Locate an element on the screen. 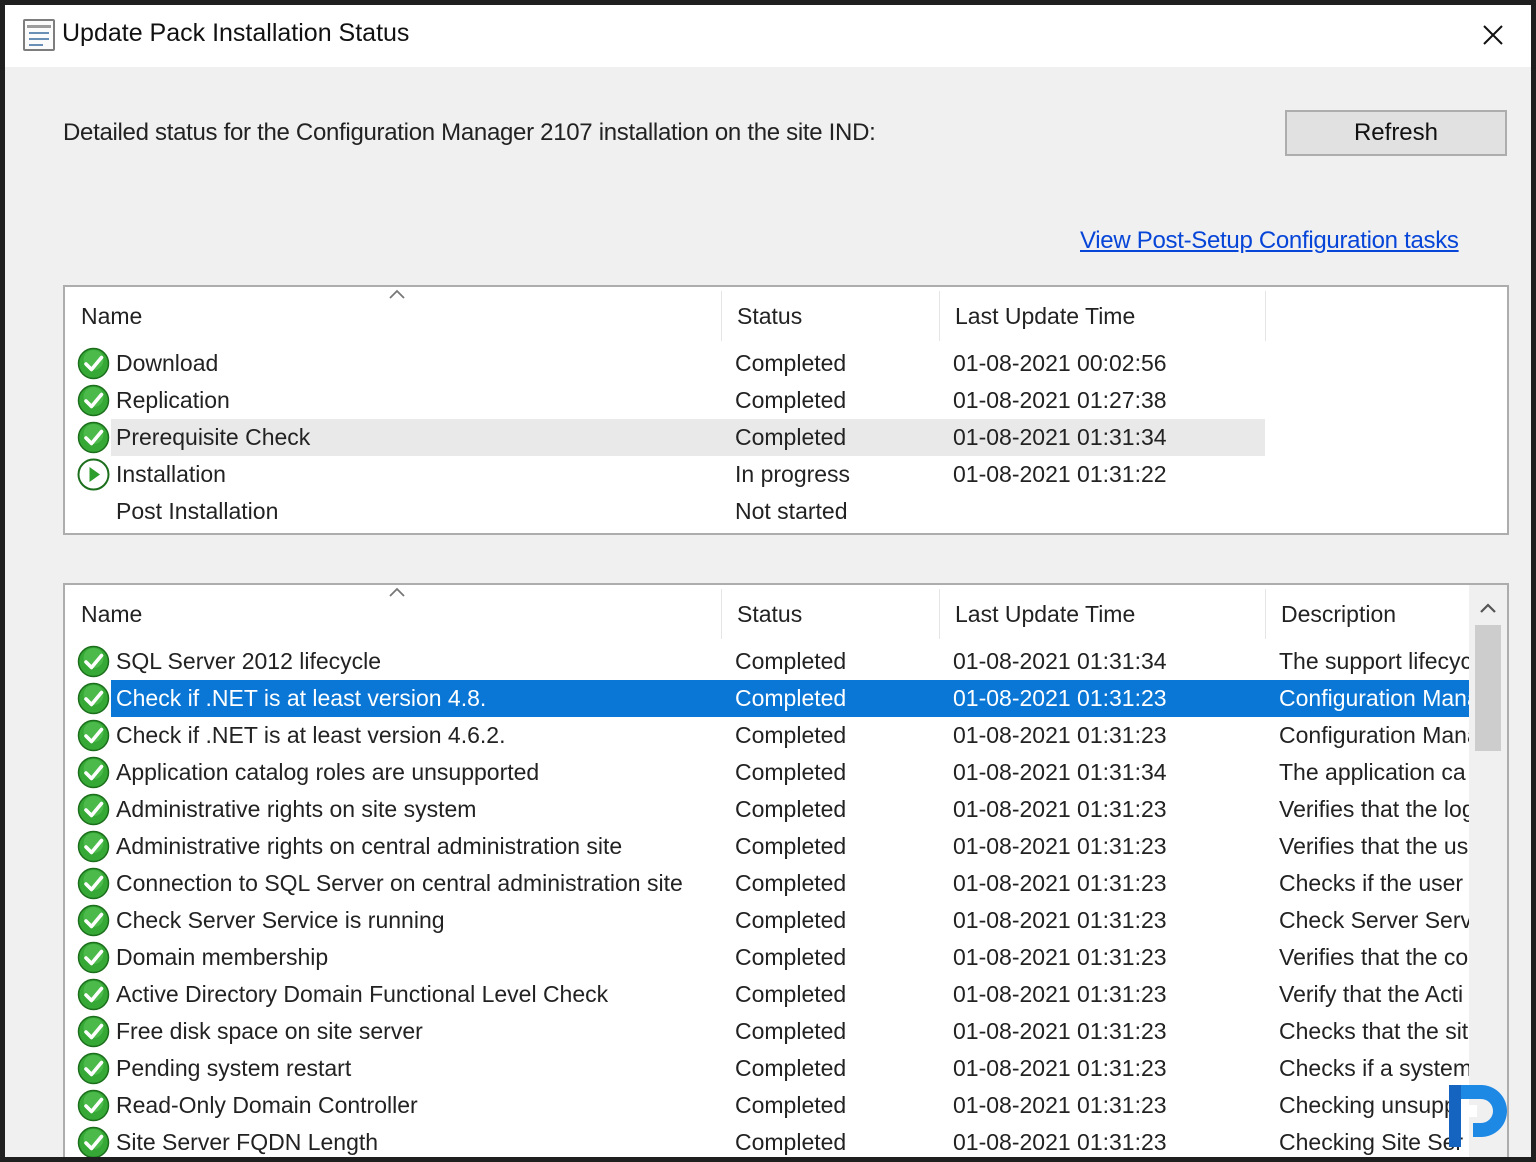  sort-ascending-icon is located at coordinates (397, 592).